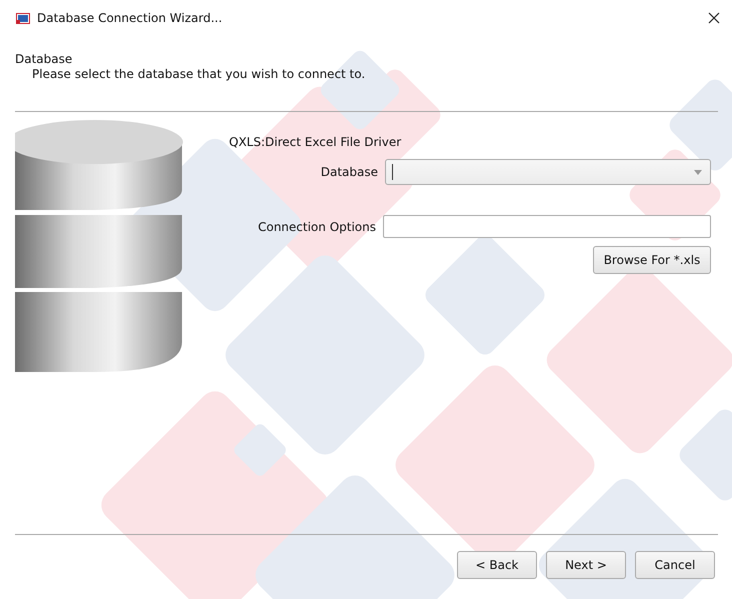  What do you see at coordinates (675, 565) in the screenshot?
I see `cancel-button: Cancel` at bounding box center [675, 565].